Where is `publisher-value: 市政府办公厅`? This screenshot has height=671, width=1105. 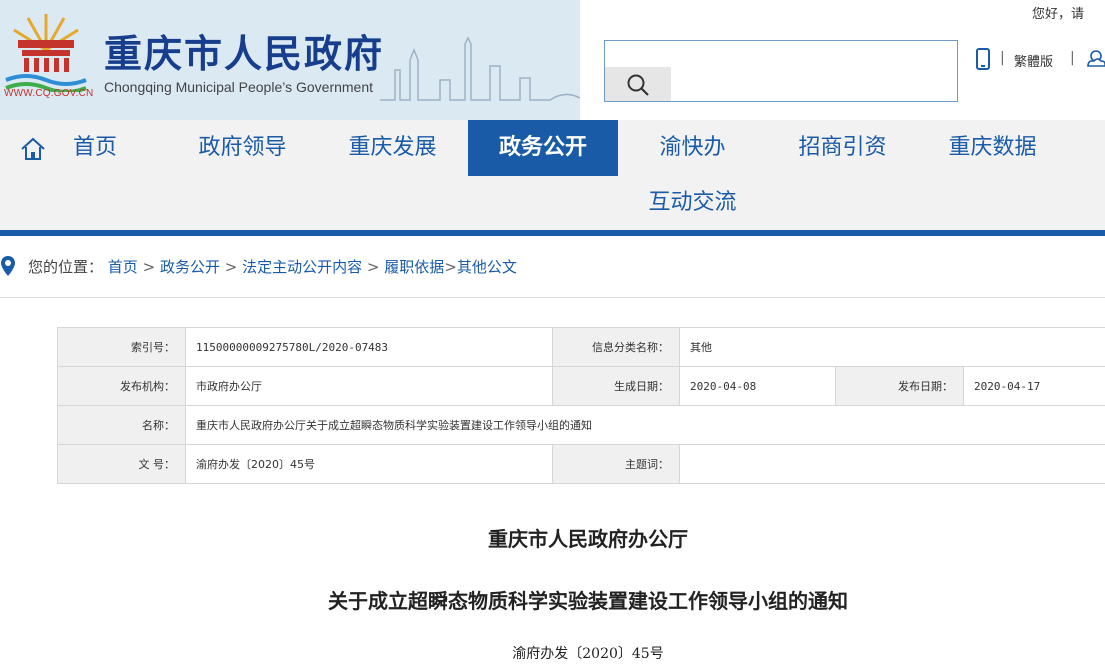
publisher-value: 市政府办公厅 is located at coordinates (369, 386).